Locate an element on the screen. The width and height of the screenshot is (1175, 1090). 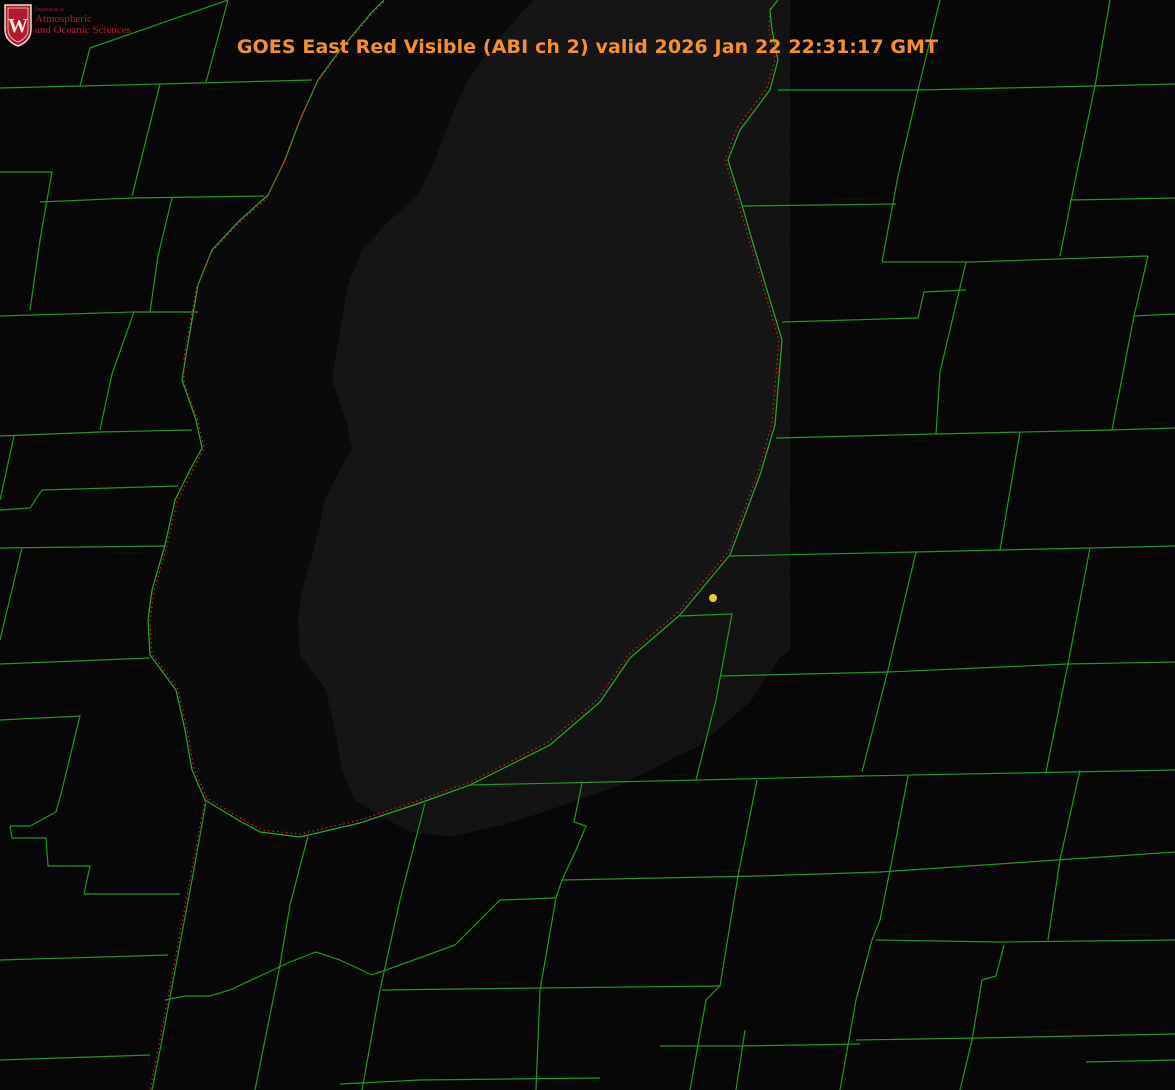
logo-line-2: and Oceanic Sciences is located at coordinates (83, 30).